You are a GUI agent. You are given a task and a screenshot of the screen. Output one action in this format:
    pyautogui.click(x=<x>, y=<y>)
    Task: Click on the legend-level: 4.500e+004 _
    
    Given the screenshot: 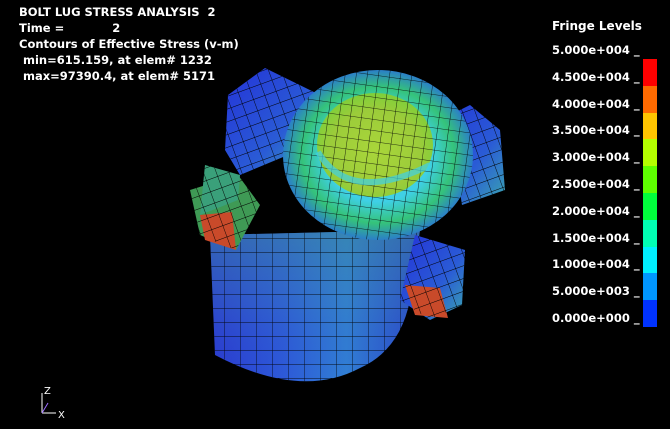 What is the action you would take?
    pyautogui.click(x=596, y=78)
    